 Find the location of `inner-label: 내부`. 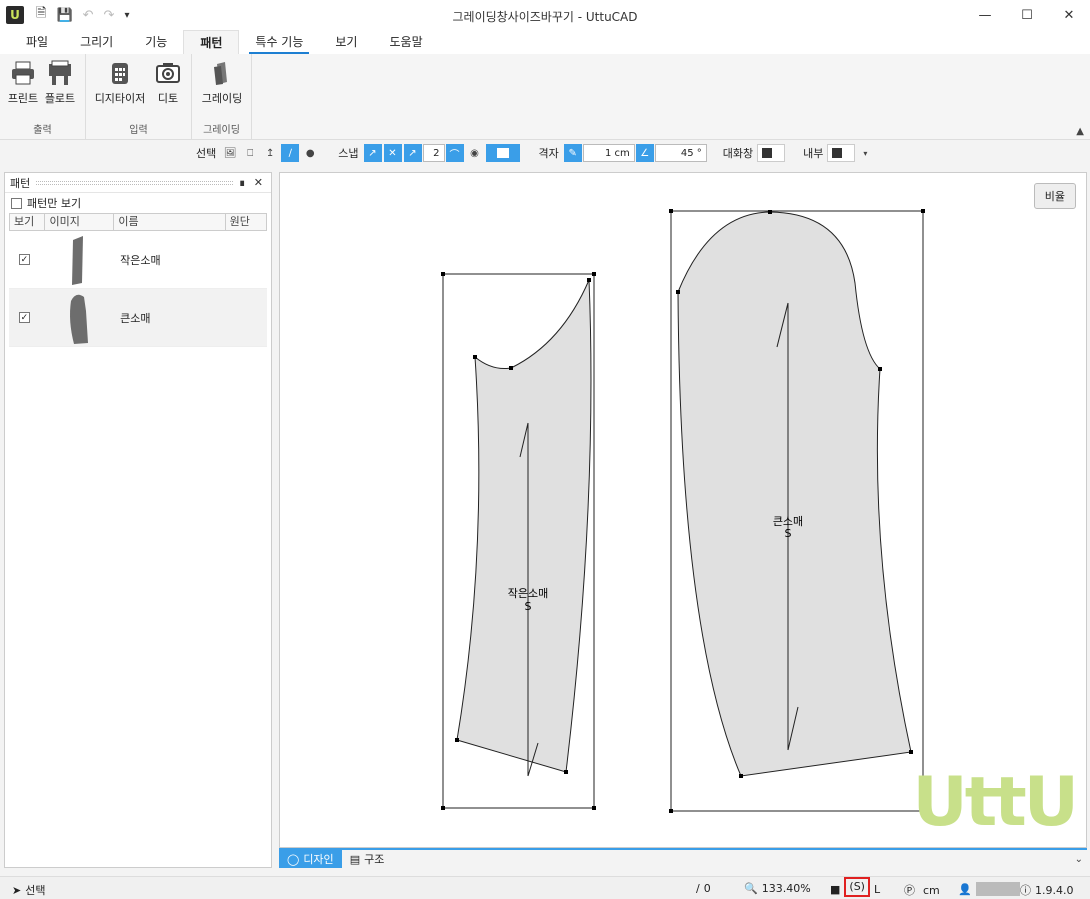

inner-label: 내부 is located at coordinates (813, 153).